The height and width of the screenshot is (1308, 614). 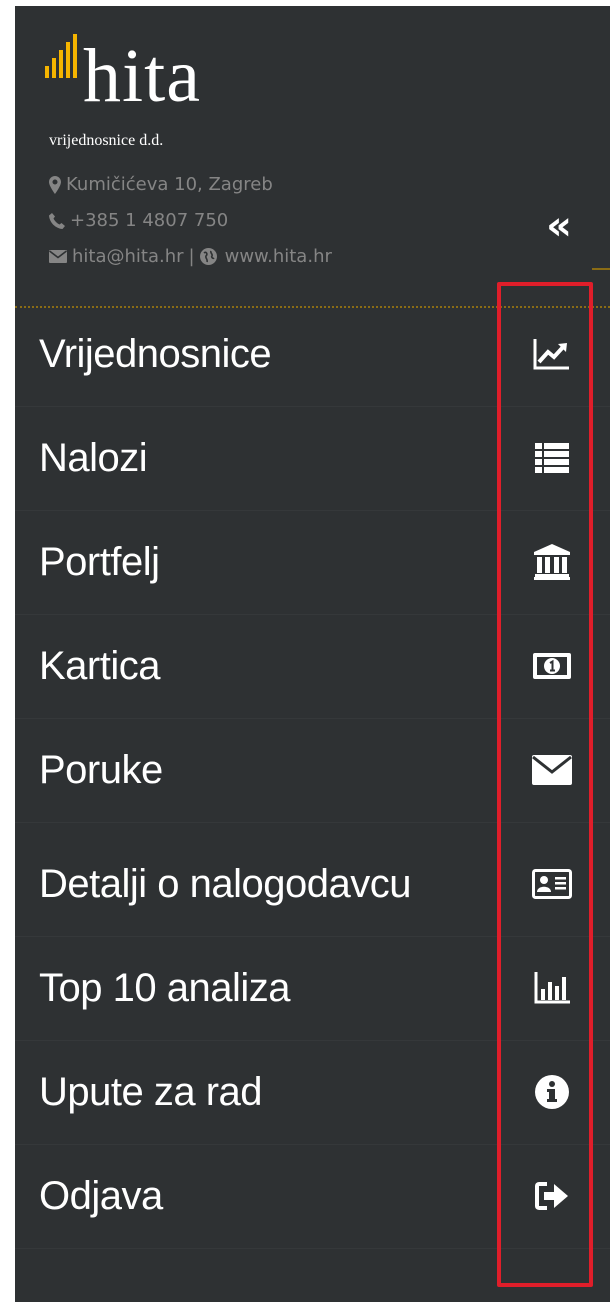 I want to click on menu-item-detalji-o-nalogodavcu: Detalji o nalogodavcu, so click(x=312, y=884).